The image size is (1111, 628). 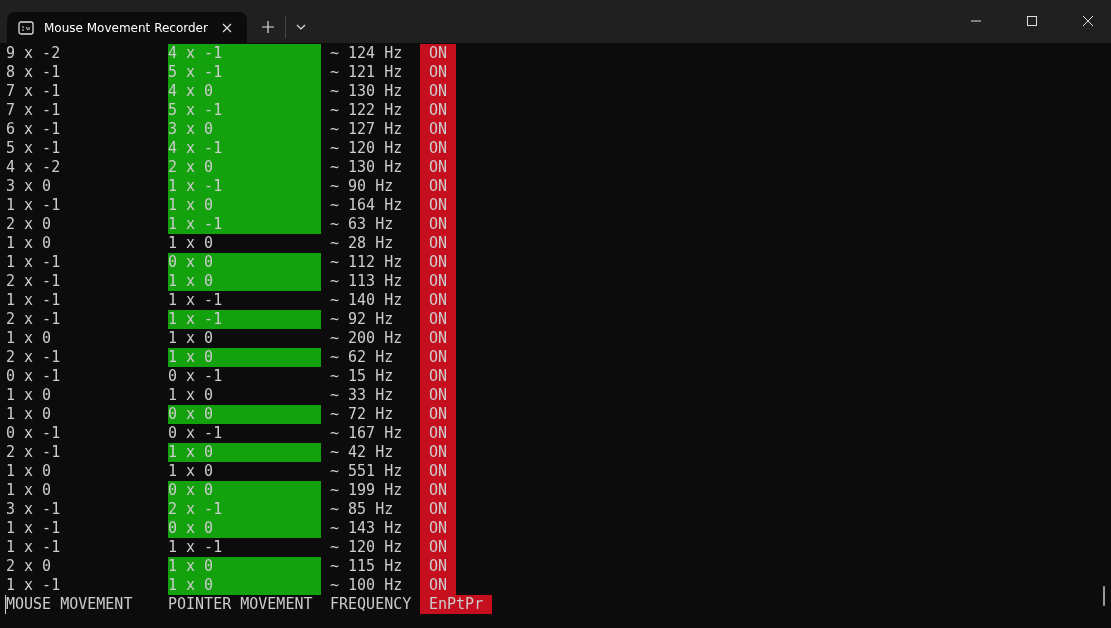 What do you see at coordinates (244, 129) in the screenshot?
I see `pointer-movement-value: 3 x 0` at bounding box center [244, 129].